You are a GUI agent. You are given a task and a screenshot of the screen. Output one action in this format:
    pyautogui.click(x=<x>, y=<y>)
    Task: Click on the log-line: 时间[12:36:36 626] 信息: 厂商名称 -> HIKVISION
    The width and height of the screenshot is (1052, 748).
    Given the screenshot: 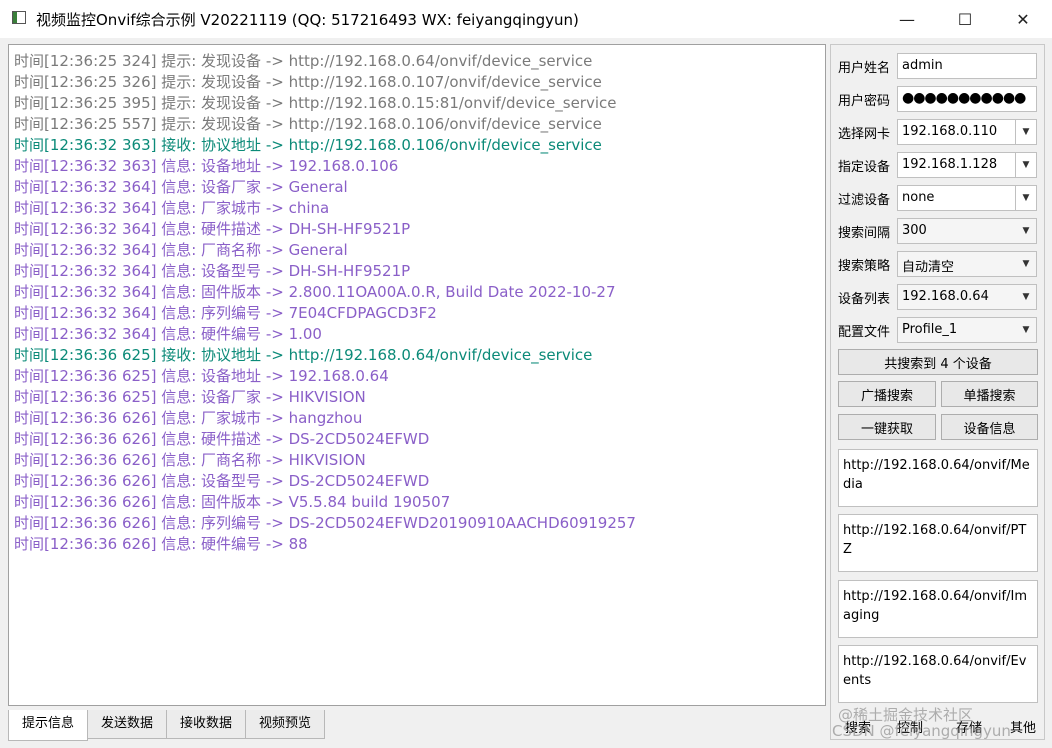 What is the action you would take?
    pyautogui.click(x=190, y=460)
    